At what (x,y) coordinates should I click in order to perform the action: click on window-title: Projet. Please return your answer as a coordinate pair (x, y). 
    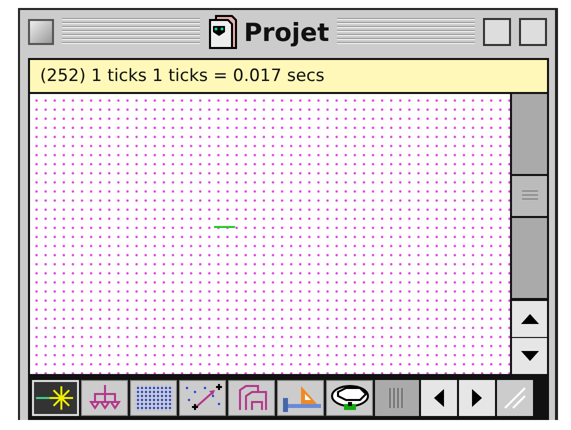
    Looking at the image, I should click on (287, 32).